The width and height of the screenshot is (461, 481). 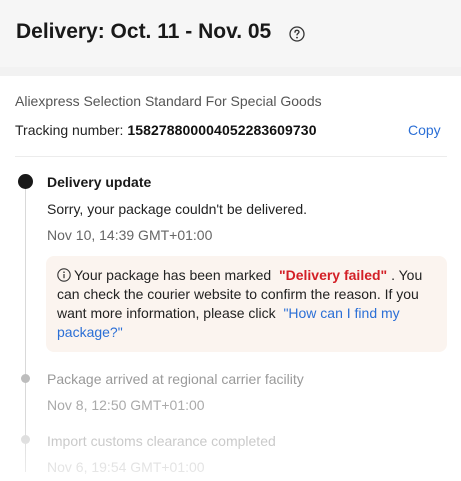 What do you see at coordinates (173, 275) in the screenshot?
I see `notice-text-before: Your package has been marked` at bounding box center [173, 275].